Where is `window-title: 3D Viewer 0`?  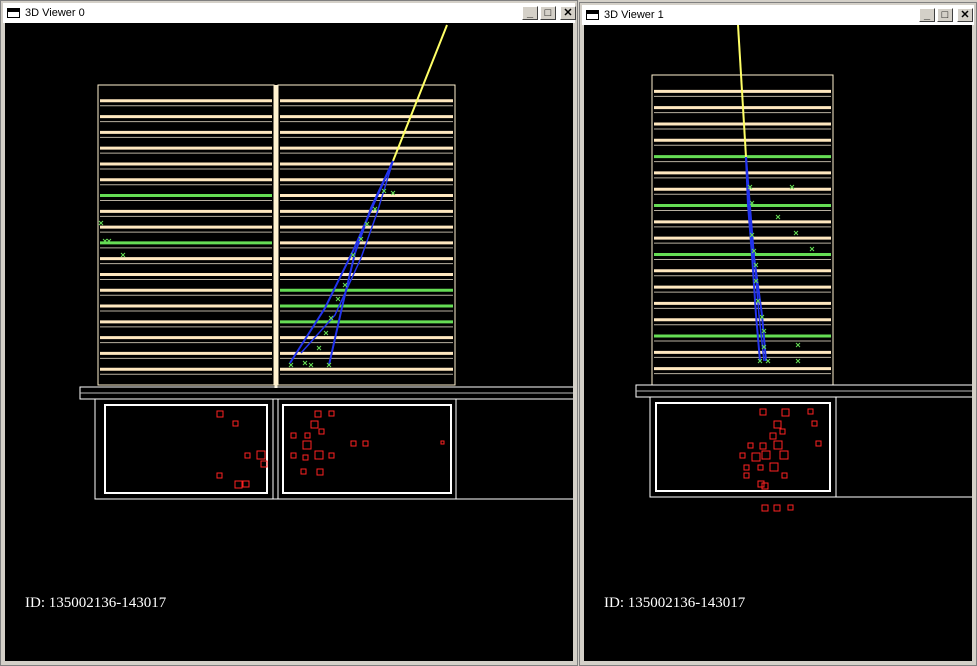
window-title: 3D Viewer 0 is located at coordinates (55, 13).